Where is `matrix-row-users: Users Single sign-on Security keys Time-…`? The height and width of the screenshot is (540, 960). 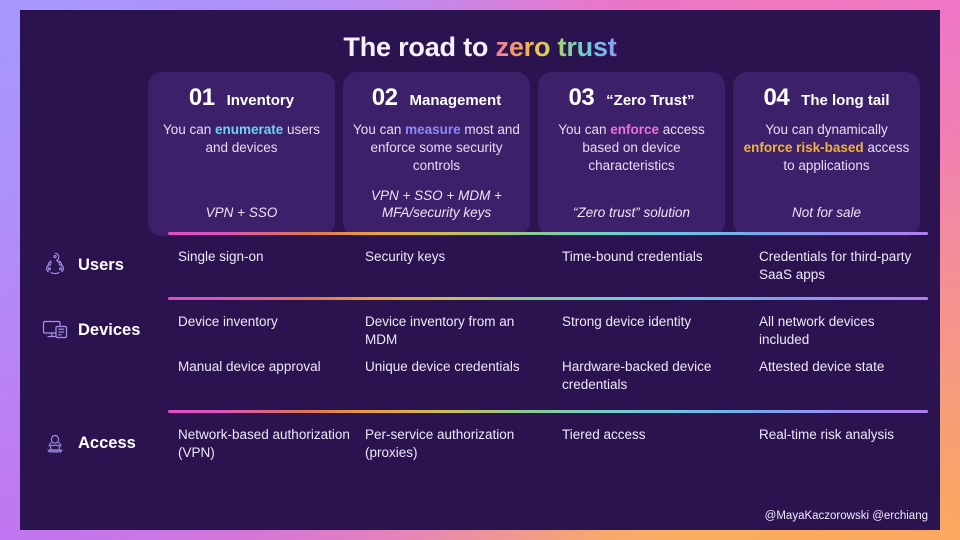 matrix-row-users: Users Single sign-on Security keys Time-… is located at coordinates (484, 264).